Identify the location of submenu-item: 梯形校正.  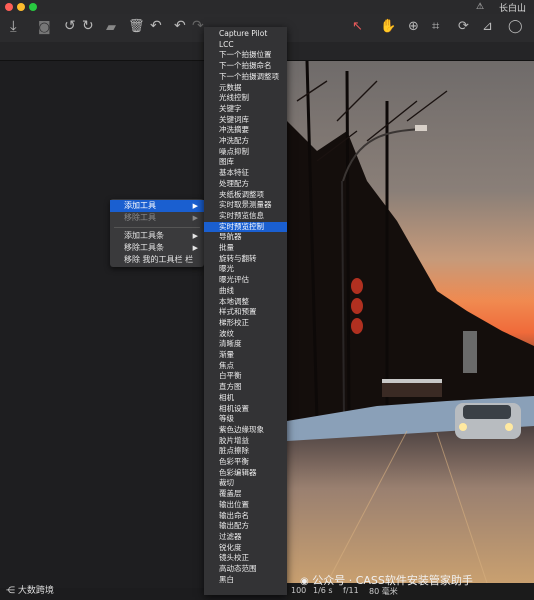
(245, 323).